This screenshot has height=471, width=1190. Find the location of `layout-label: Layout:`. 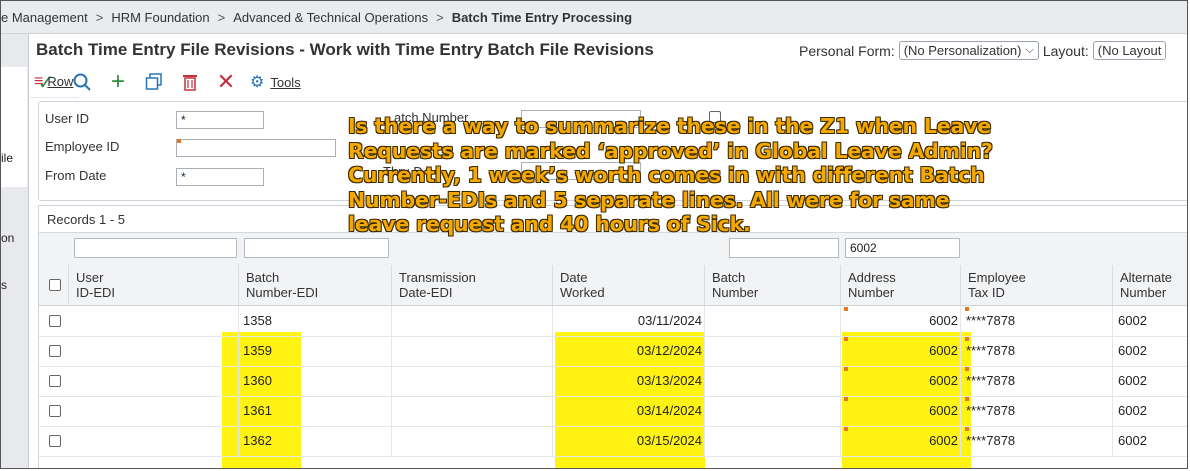

layout-label: Layout: is located at coordinates (1065, 50).